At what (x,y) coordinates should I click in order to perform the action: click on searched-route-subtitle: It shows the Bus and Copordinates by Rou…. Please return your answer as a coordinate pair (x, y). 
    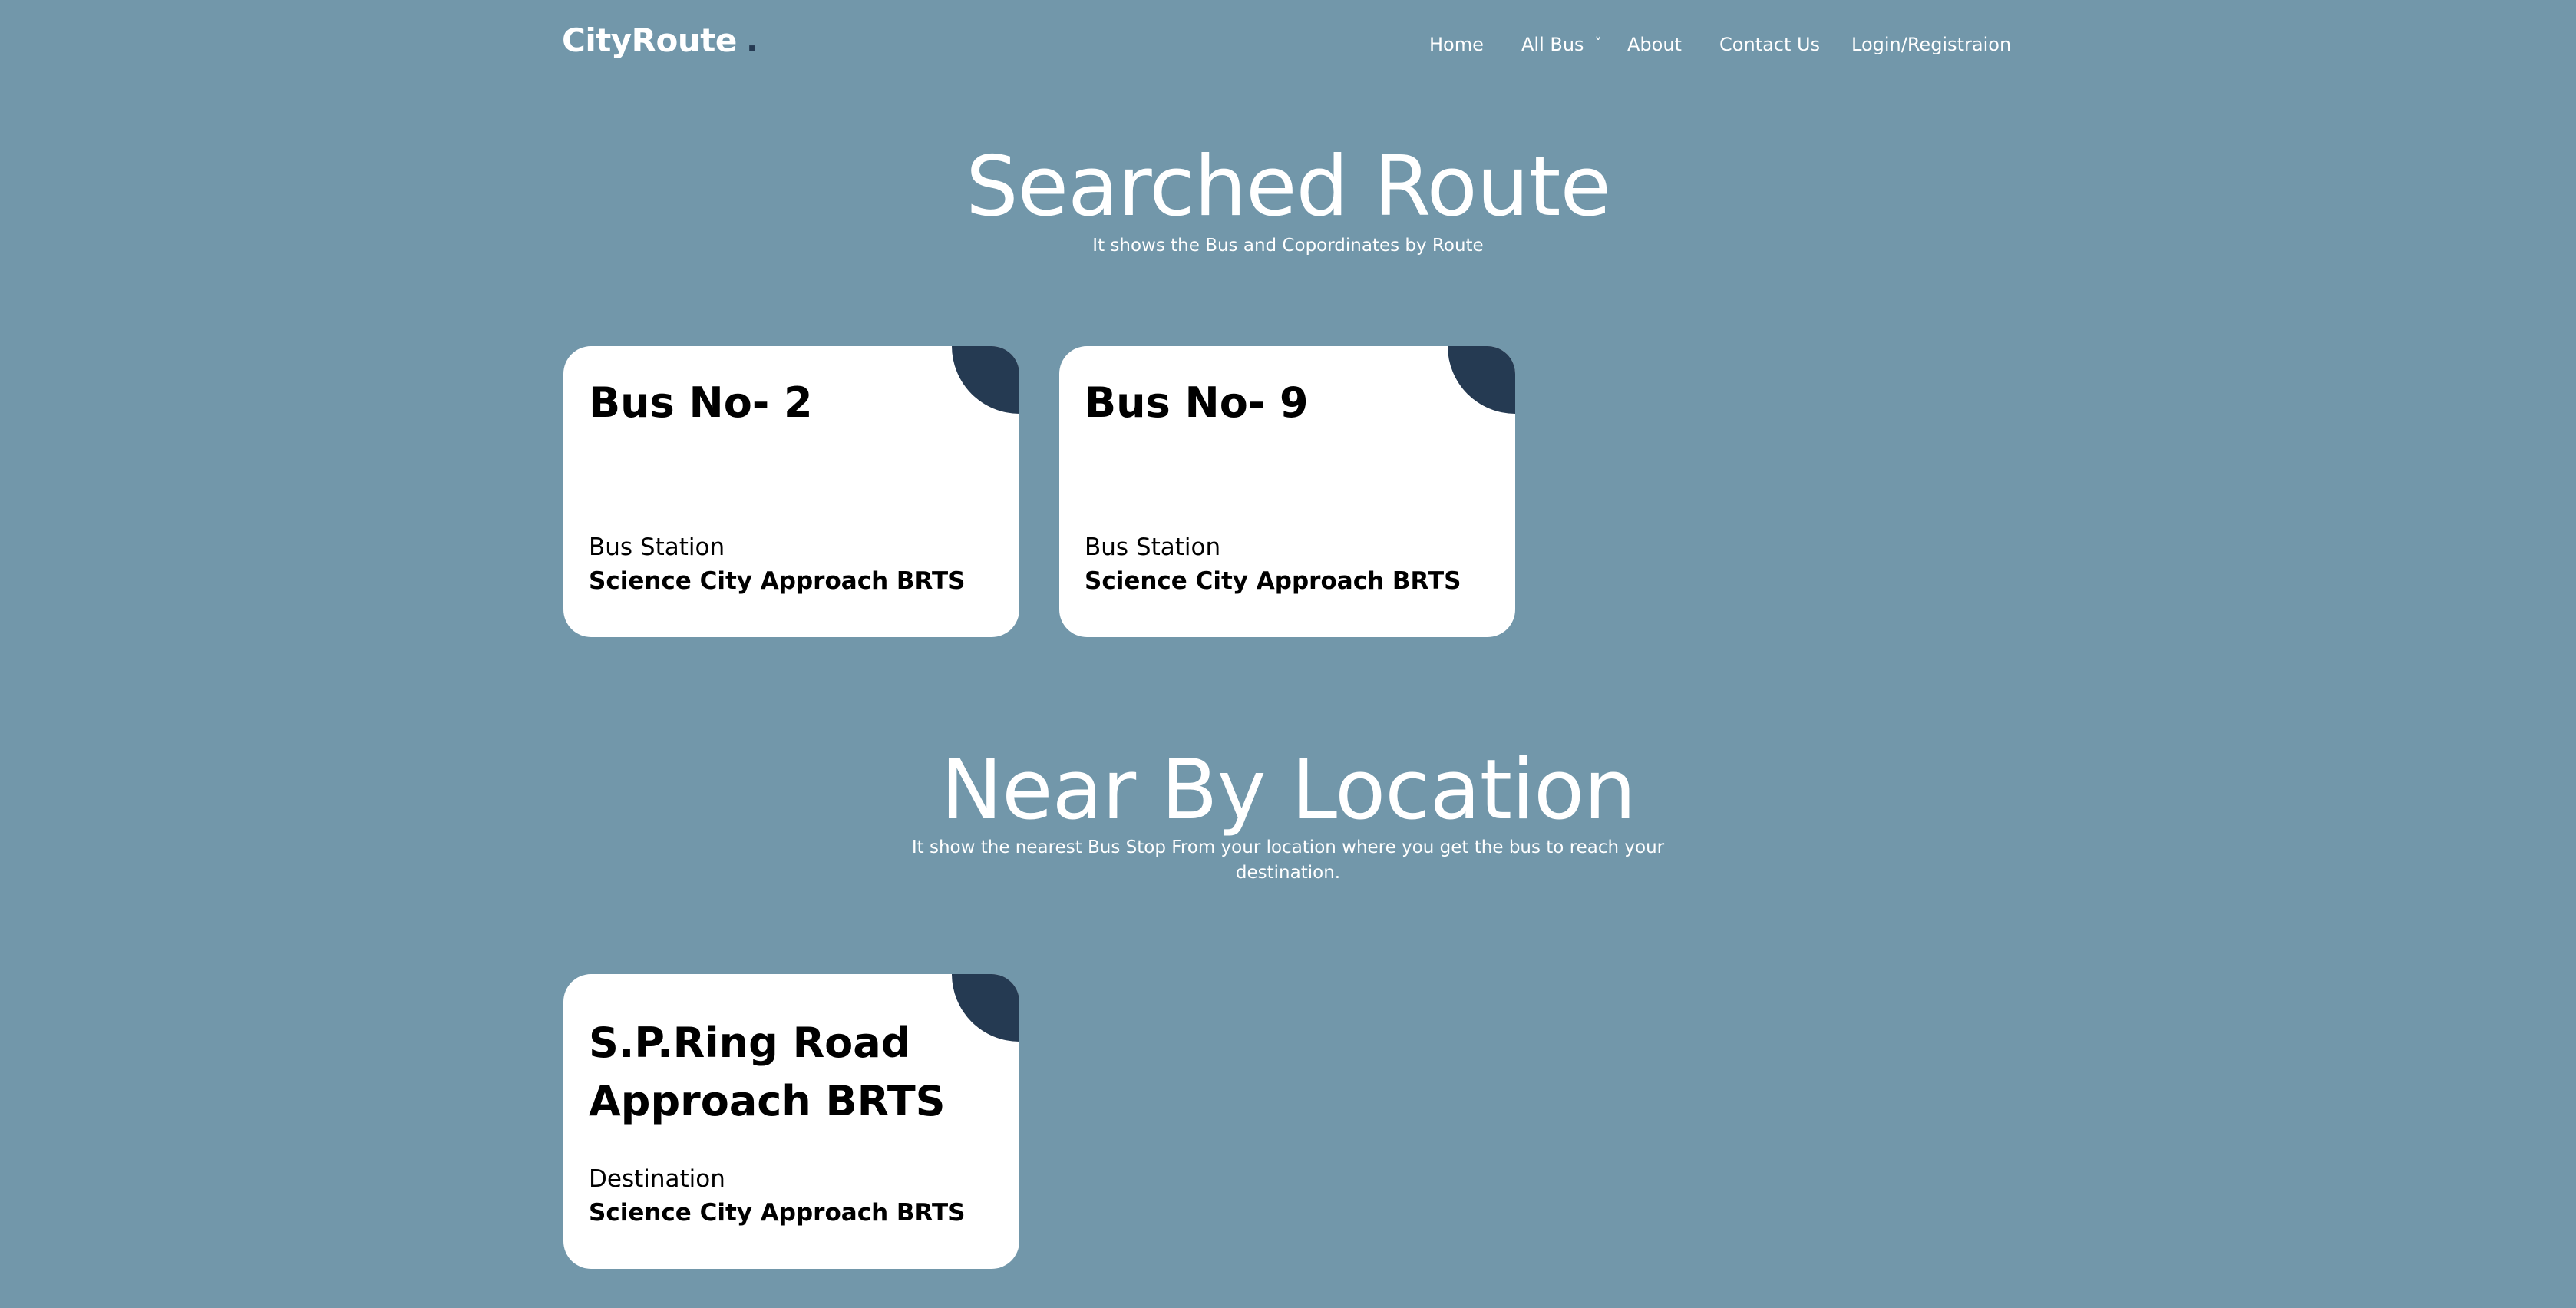
    Looking at the image, I should click on (1288, 246).